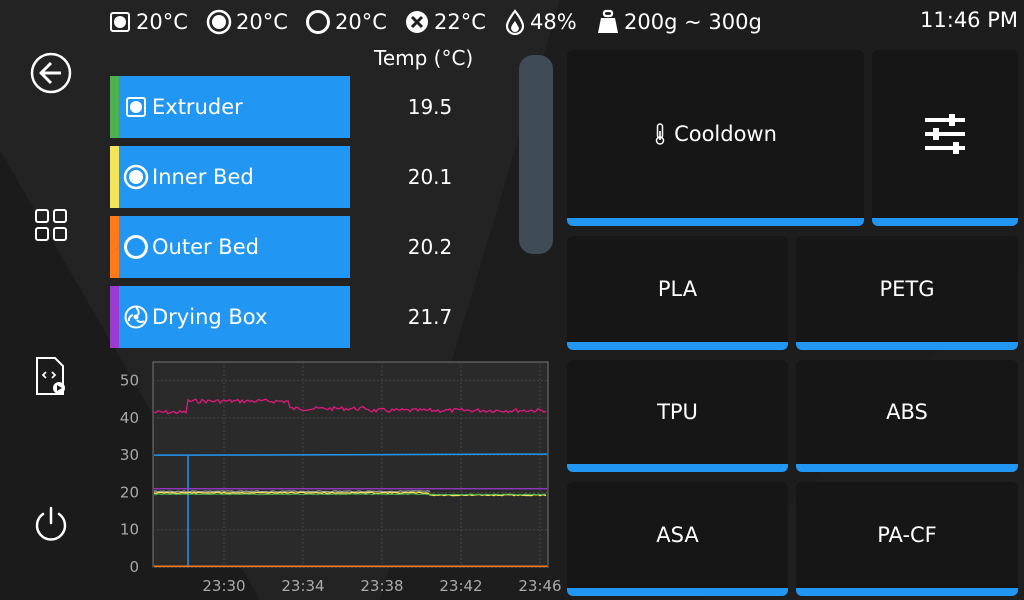 The height and width of the screenshot is (600, 1024). Describe the element at coordinates (134, 567) in the screenshot. I see `y-tick-label: 0` at that location.